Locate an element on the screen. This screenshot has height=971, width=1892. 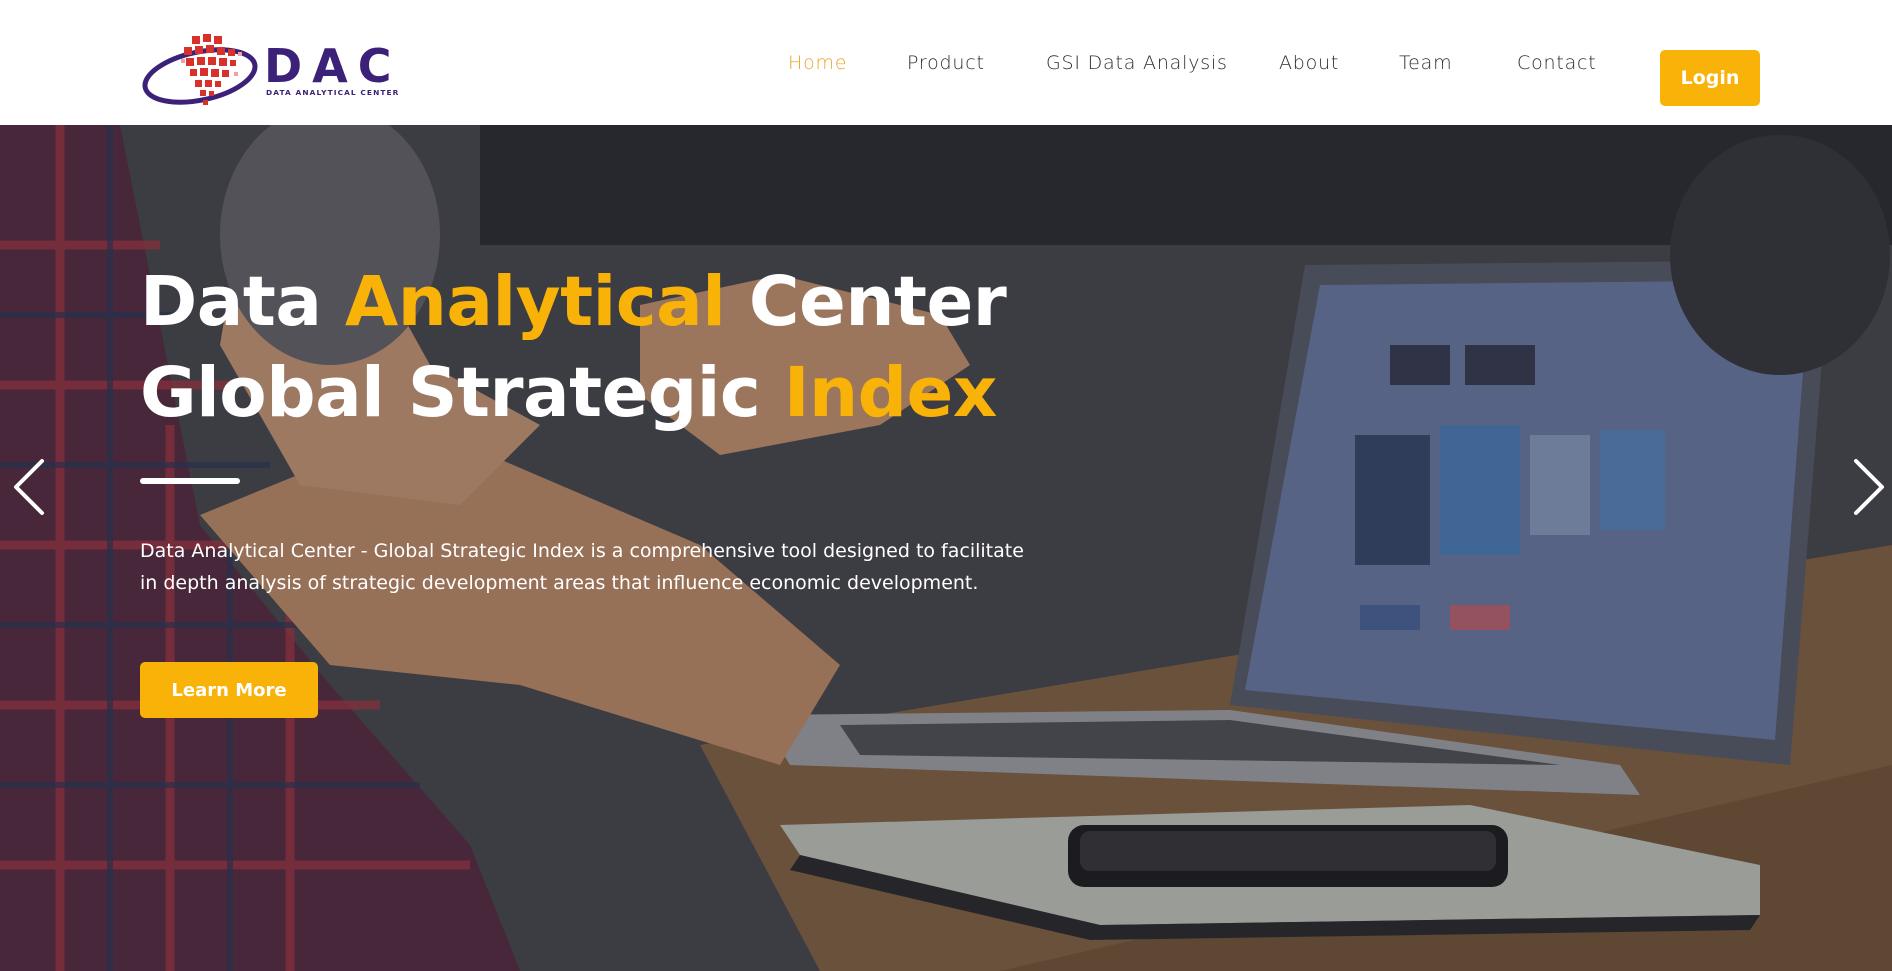
carousel-prev-button is located at coordinates (30, 487).